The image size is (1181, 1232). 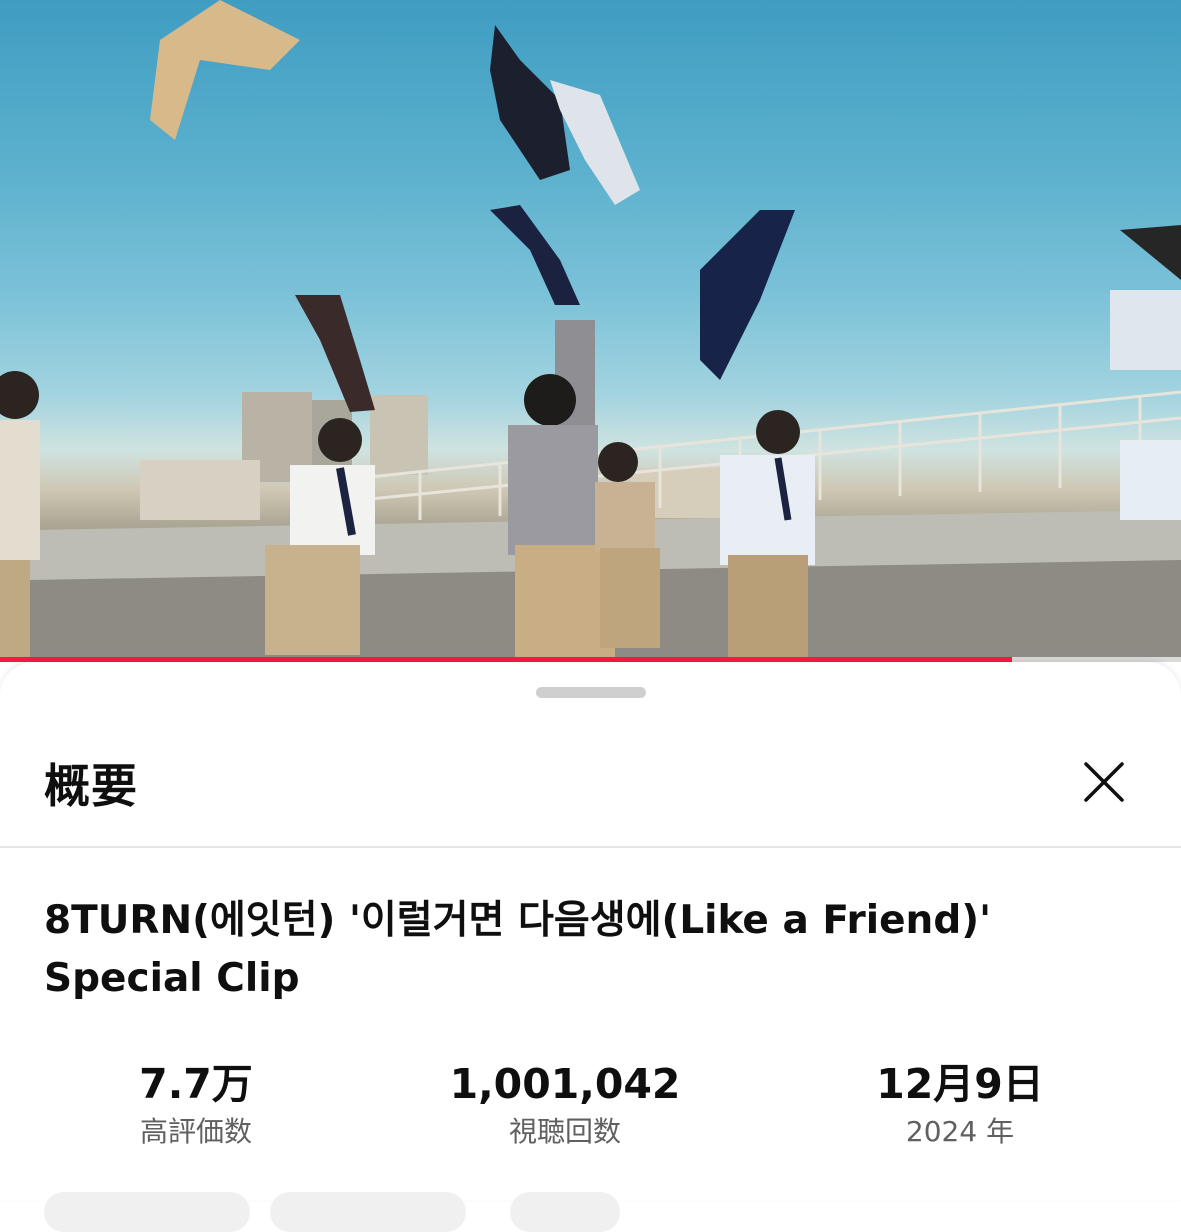 What do you see at coordinates (591, 692) in the screenshot?
I see `drag-handle` at bounding box center [591, 692].